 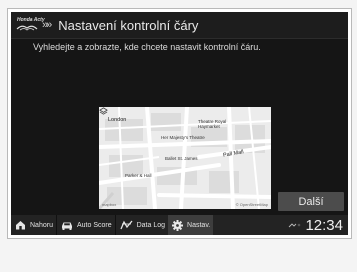 I want to click on gear-icon, so click(x=178, y=225).